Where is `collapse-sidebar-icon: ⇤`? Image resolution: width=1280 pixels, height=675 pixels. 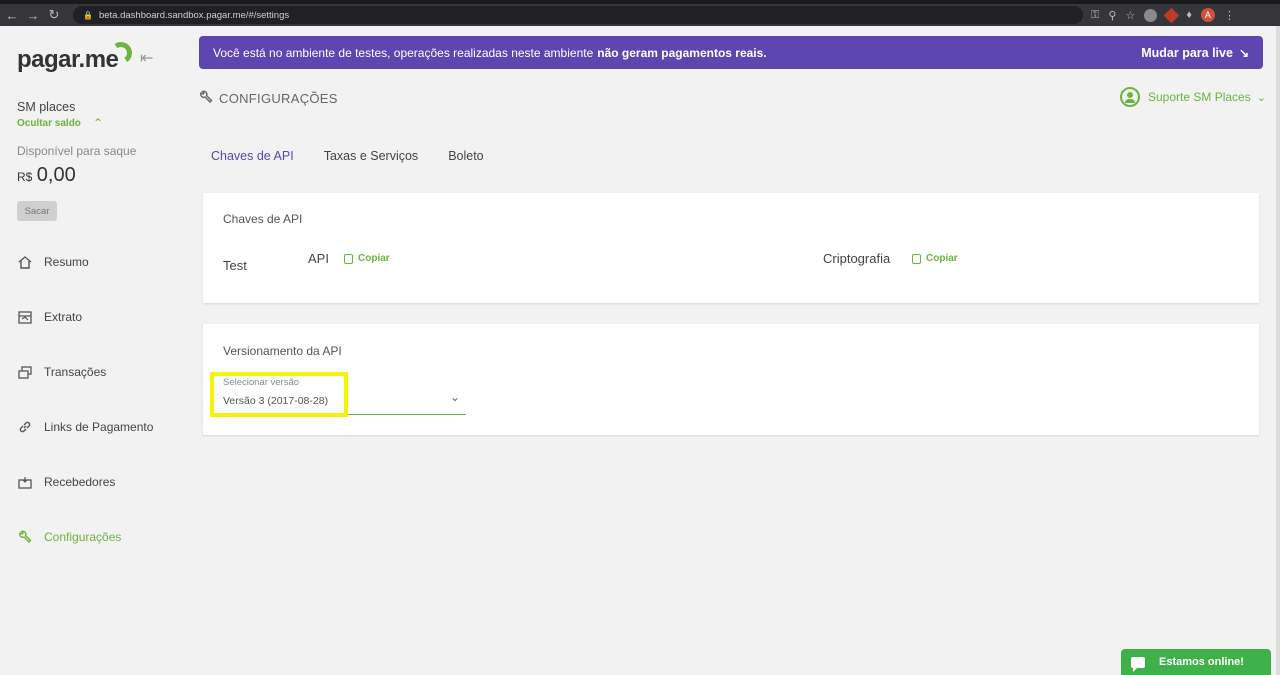
collapse-sidebar-icon: ⇤ is located at coordinates (146, 58).